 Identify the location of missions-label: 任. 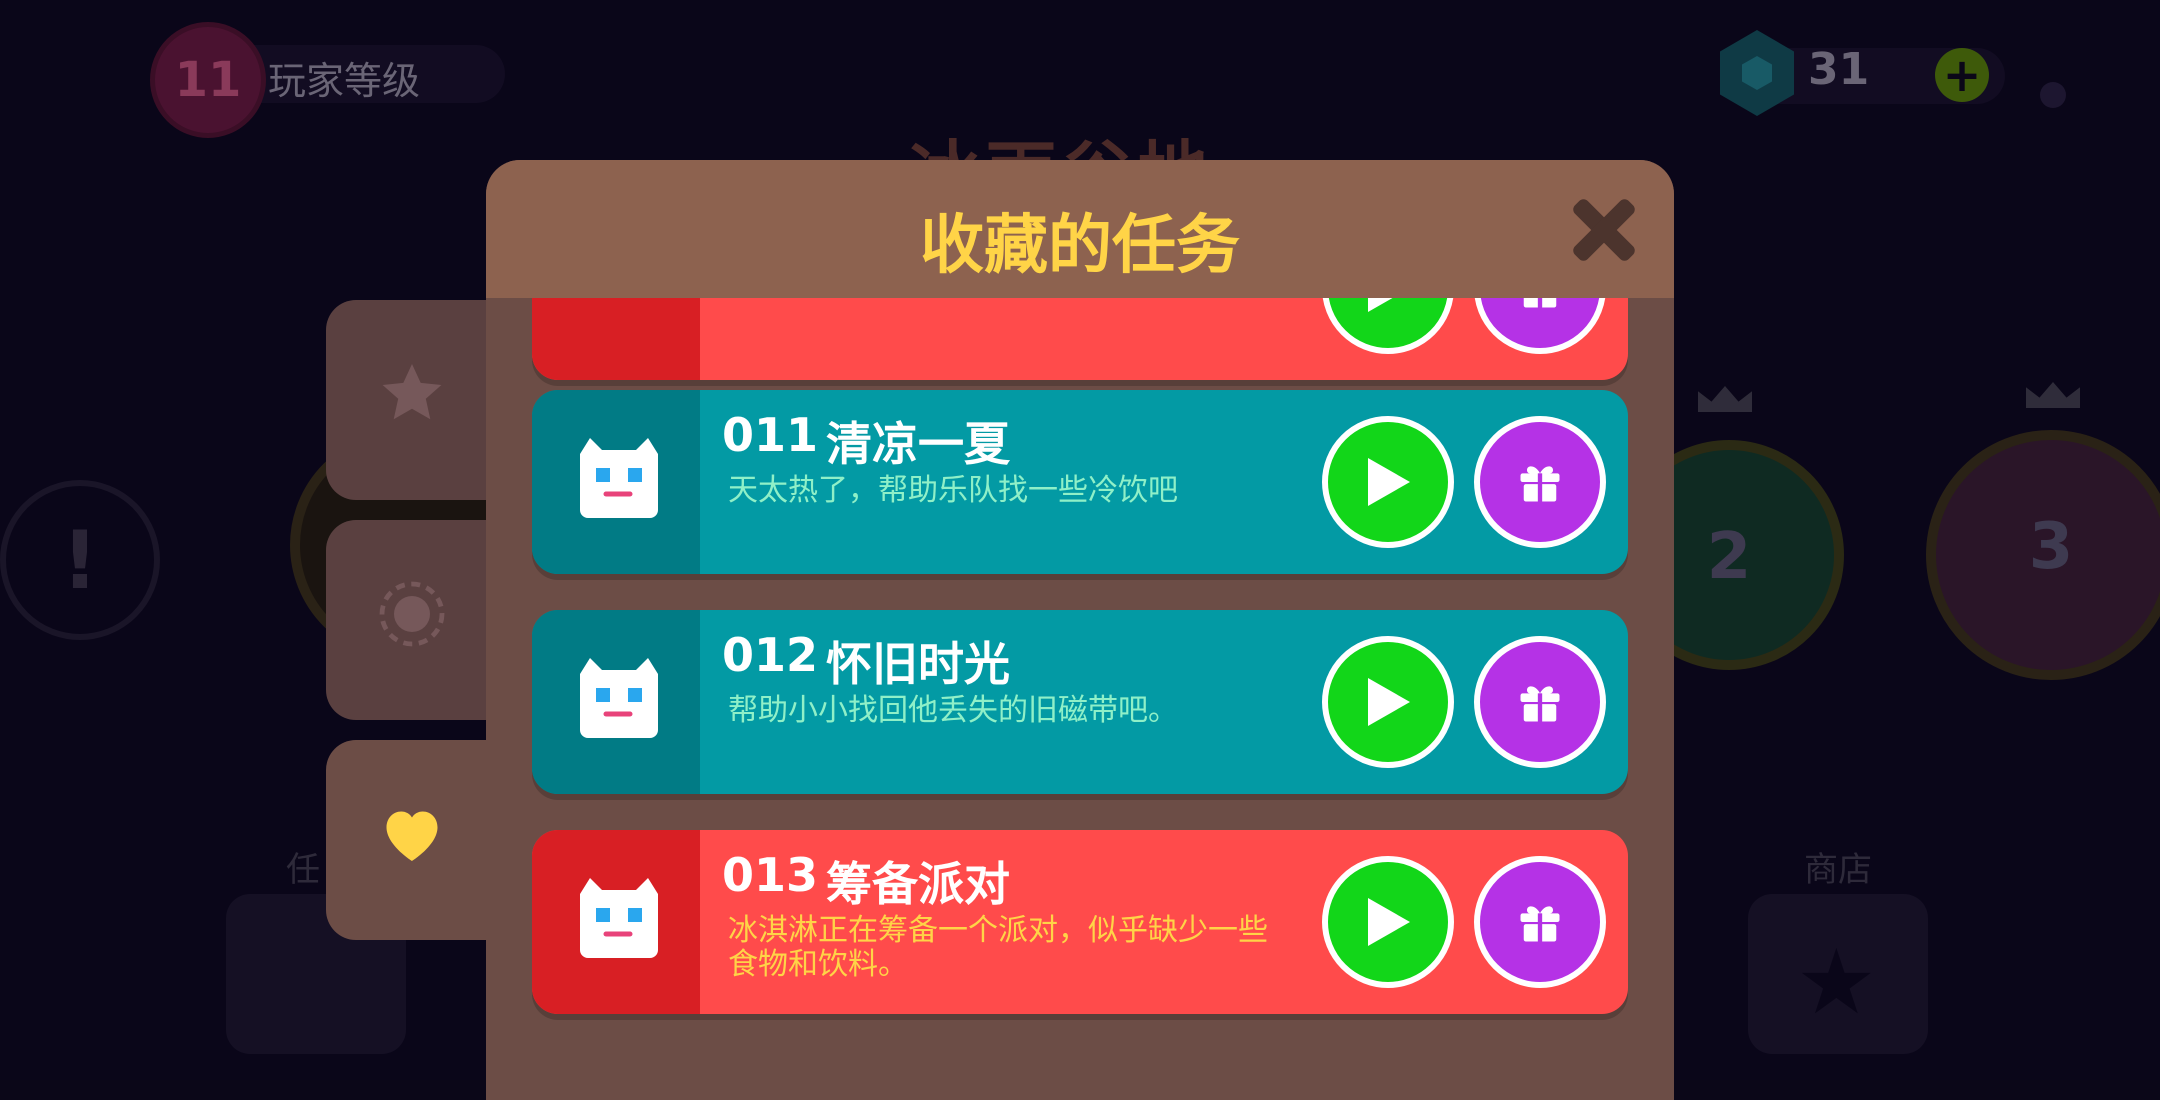
(303, 870).